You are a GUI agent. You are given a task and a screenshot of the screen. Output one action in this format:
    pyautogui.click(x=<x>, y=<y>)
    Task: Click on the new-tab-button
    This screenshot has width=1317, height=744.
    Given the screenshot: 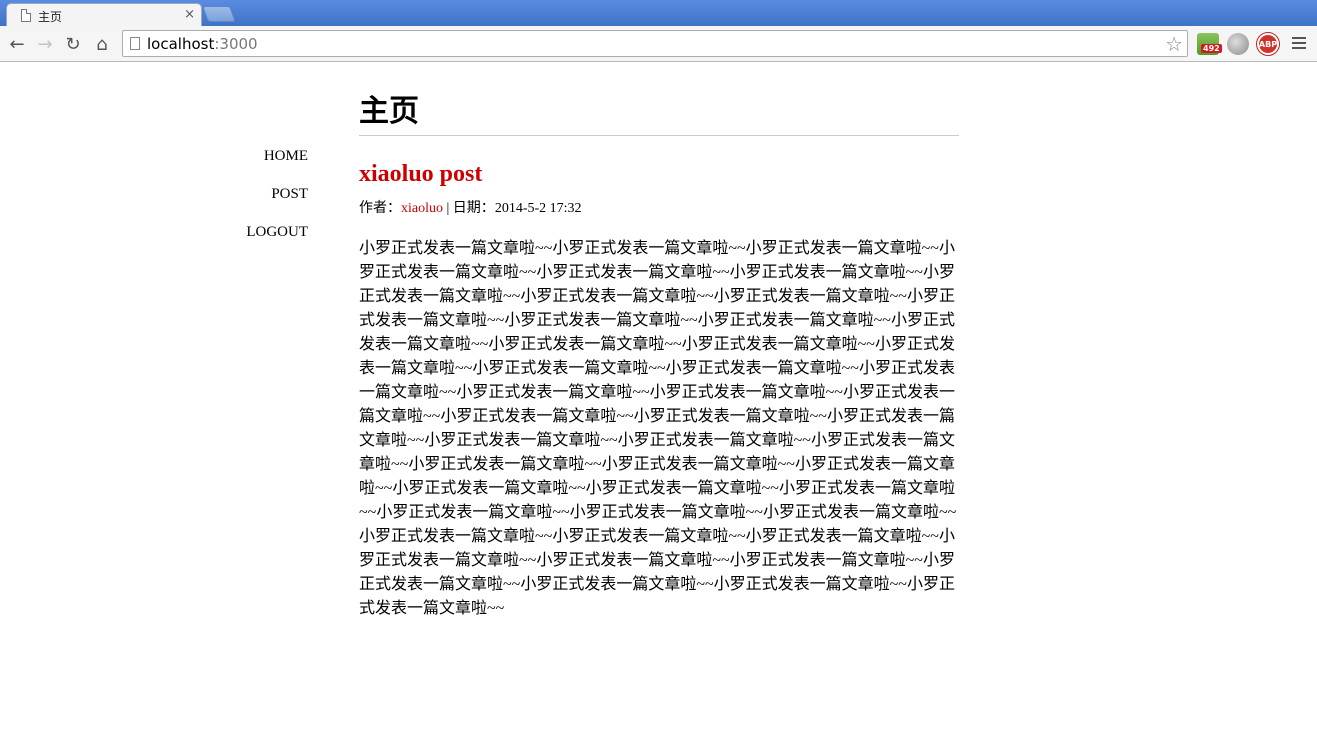 What is the action you would take?
    pyautogui.click(x=219, y=14)
    